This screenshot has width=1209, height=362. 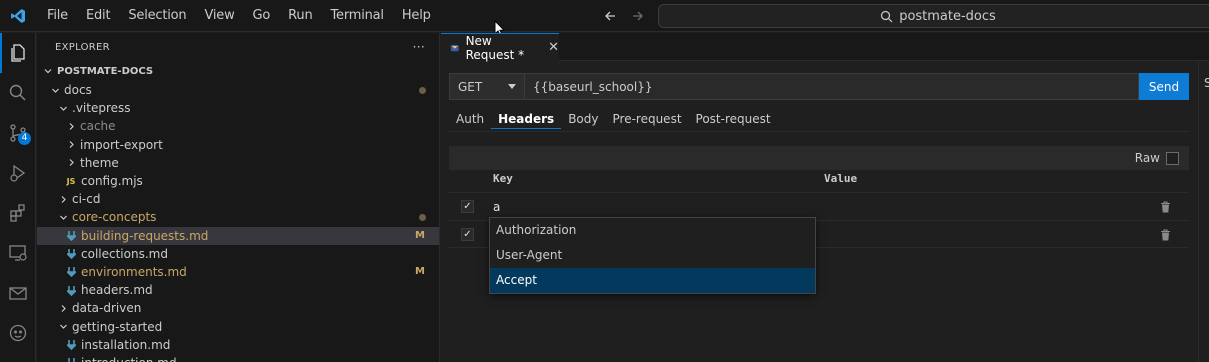 What do you see at coordinates (238, 126) in the screenshot?
I see `tree-folder: cache` at bounding box center [238, 126].